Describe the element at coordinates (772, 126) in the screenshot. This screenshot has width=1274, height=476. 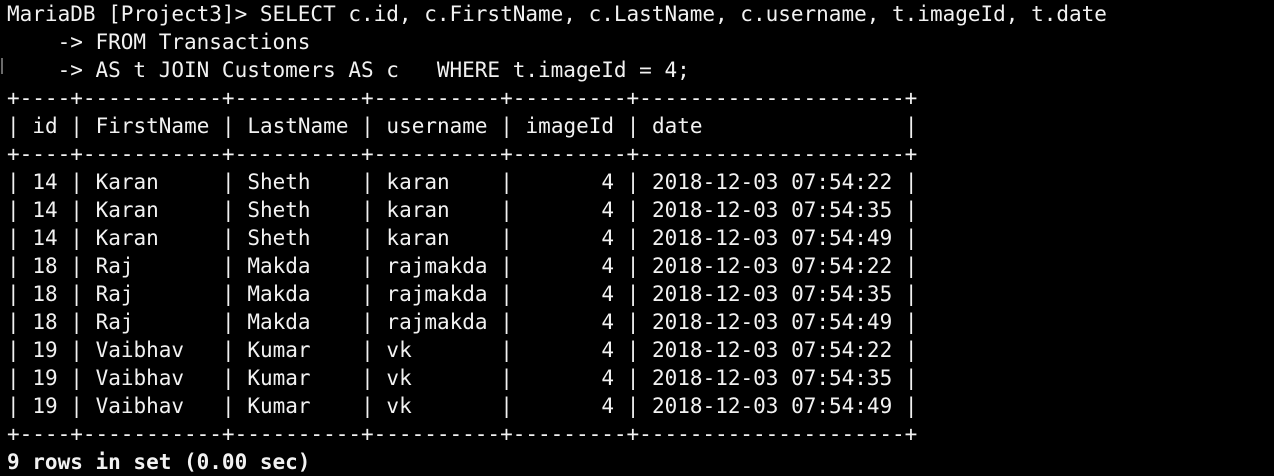
I see `column-header-date: date` at that location.